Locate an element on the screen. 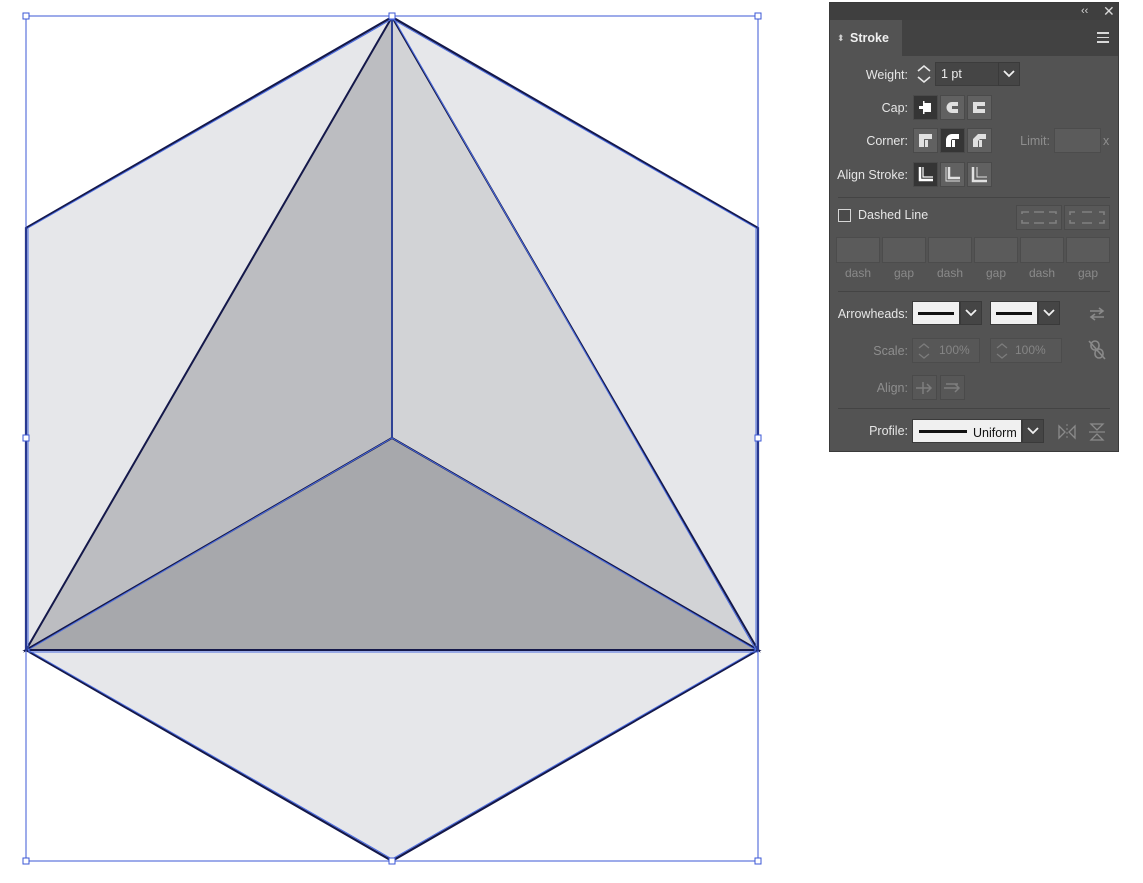 The height and width of the screenshot is (883, 1143). cap-label: Cap: is located at coordinates (894, 108).